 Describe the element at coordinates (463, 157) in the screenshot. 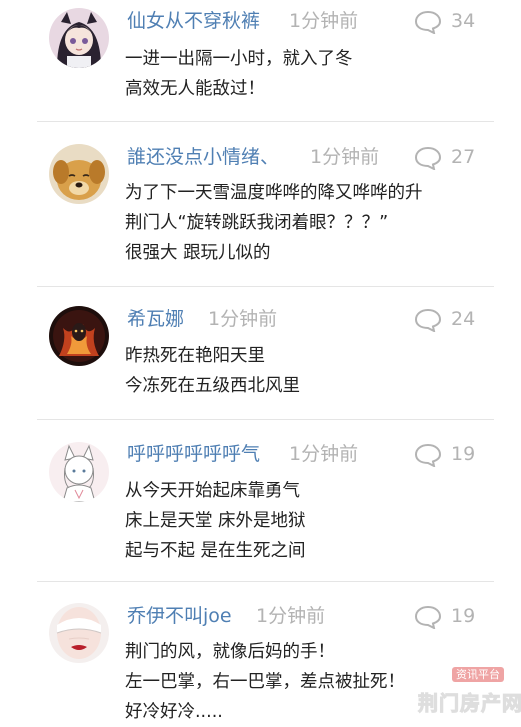

I see `reply-count: 27` at that location.